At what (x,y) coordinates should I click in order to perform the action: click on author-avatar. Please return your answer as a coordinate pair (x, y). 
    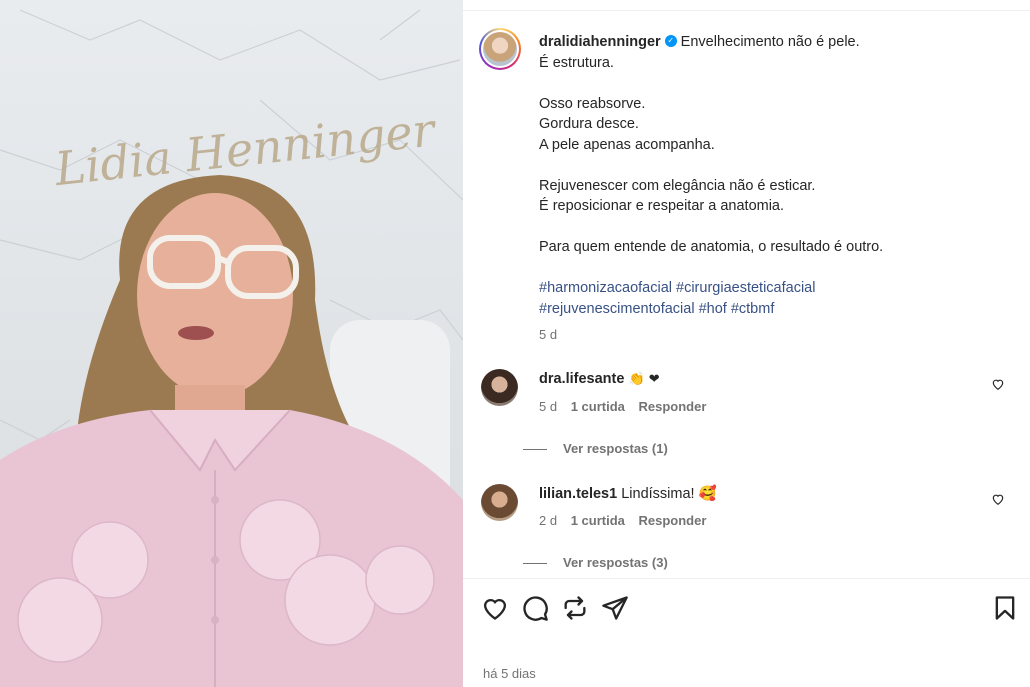
    Looking at the image, I should click on (500, 49).